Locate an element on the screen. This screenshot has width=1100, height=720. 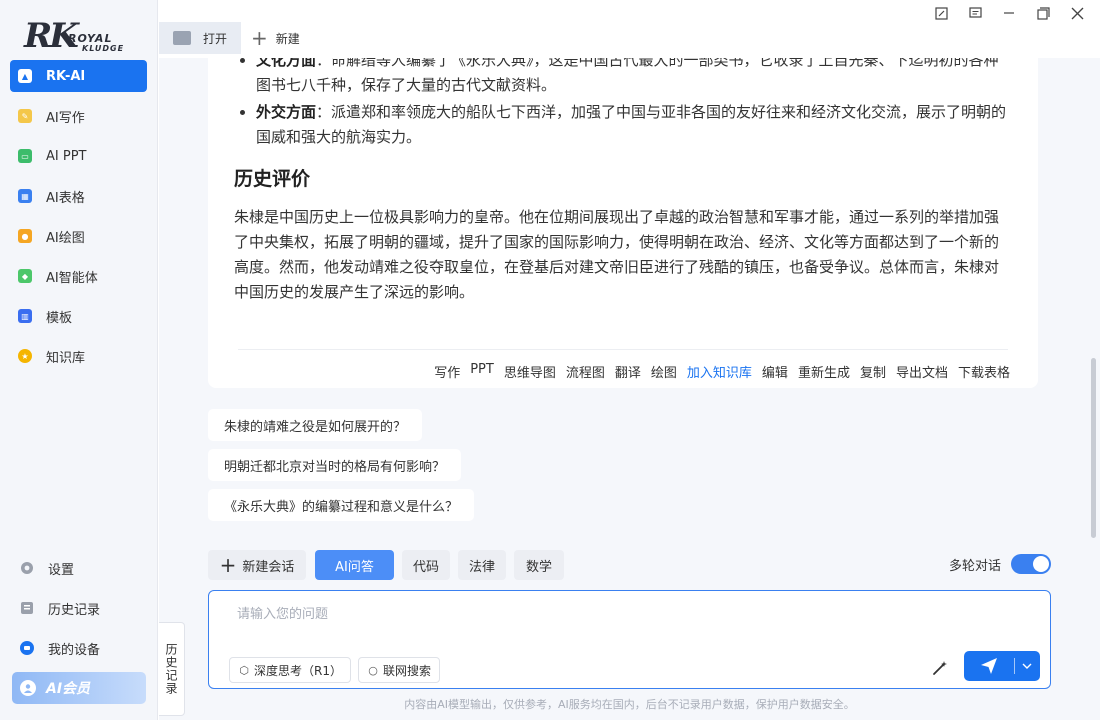
sidebar-item-label: AI智能体 is located at coordinates (72, 278).